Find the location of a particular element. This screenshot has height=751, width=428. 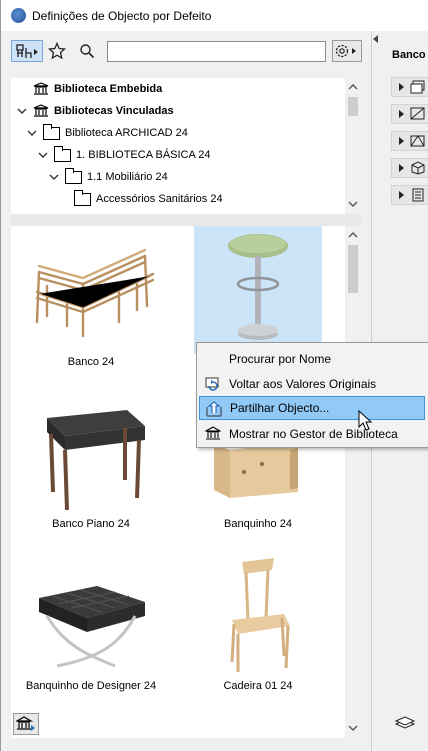

tree-item-embedded-library: Biblioteca Embebida is located at coordinates (97, 89).